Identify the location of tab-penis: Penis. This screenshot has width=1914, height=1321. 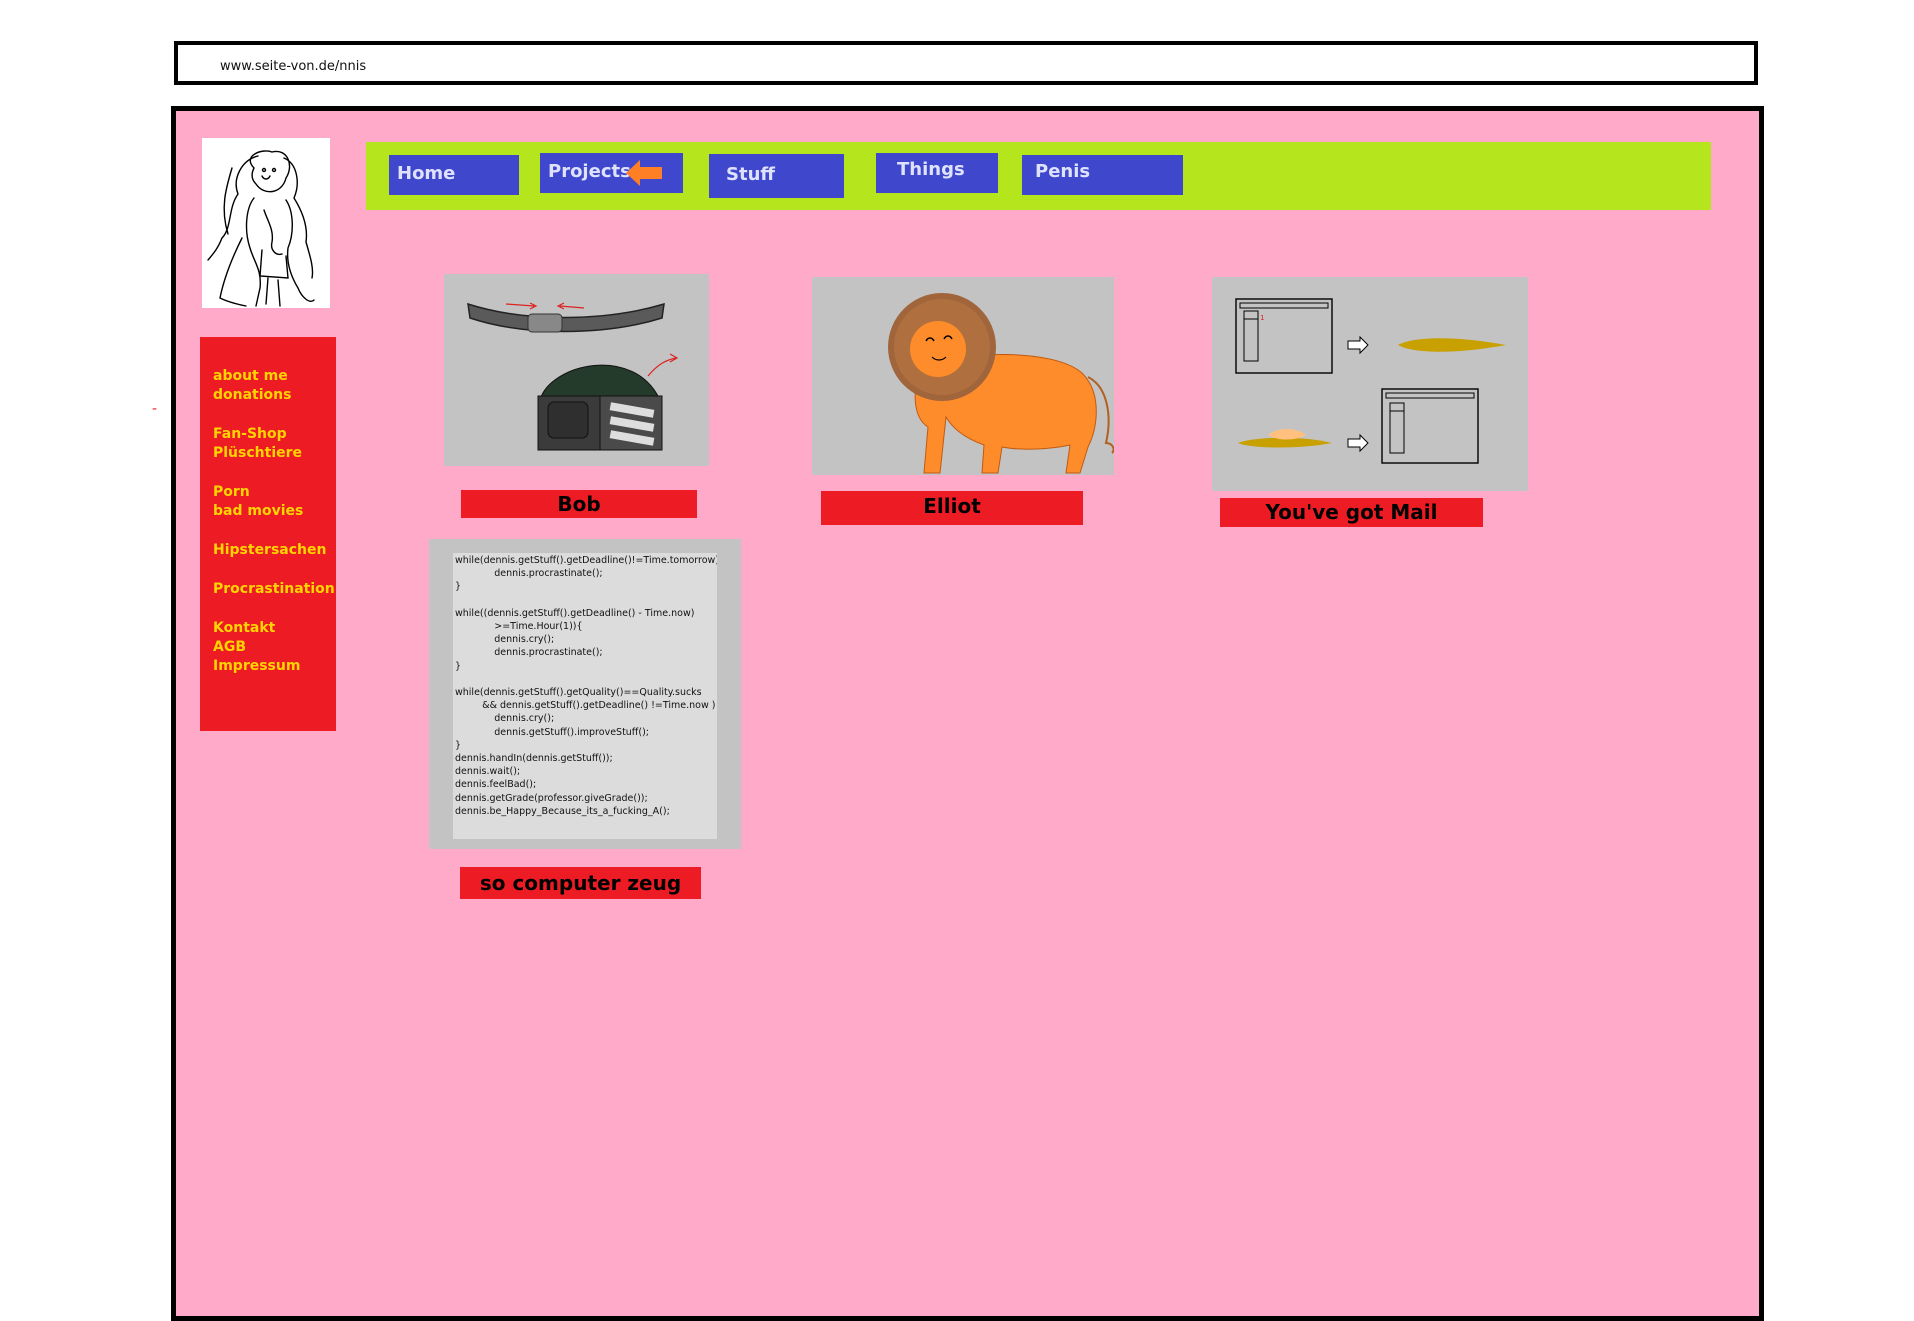
(1102, 175).